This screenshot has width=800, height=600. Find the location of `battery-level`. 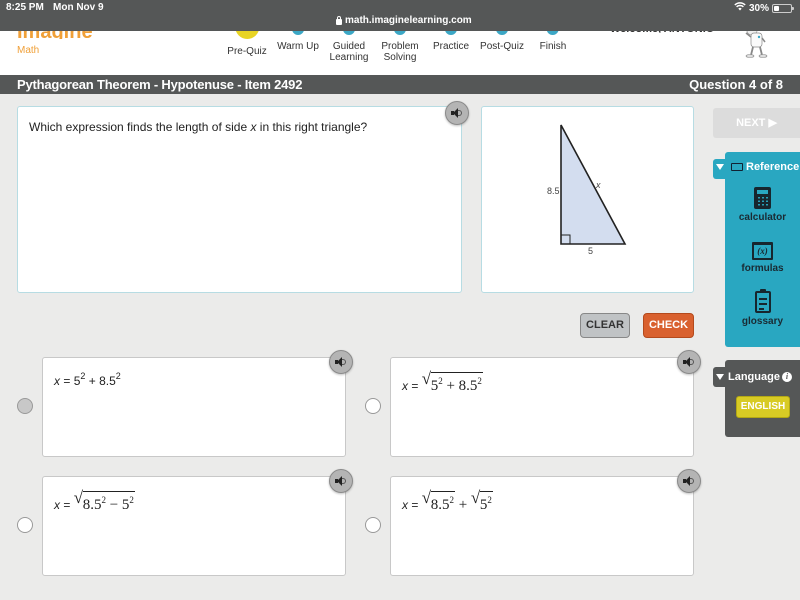

battery-level is located at coordinates (776, 8).